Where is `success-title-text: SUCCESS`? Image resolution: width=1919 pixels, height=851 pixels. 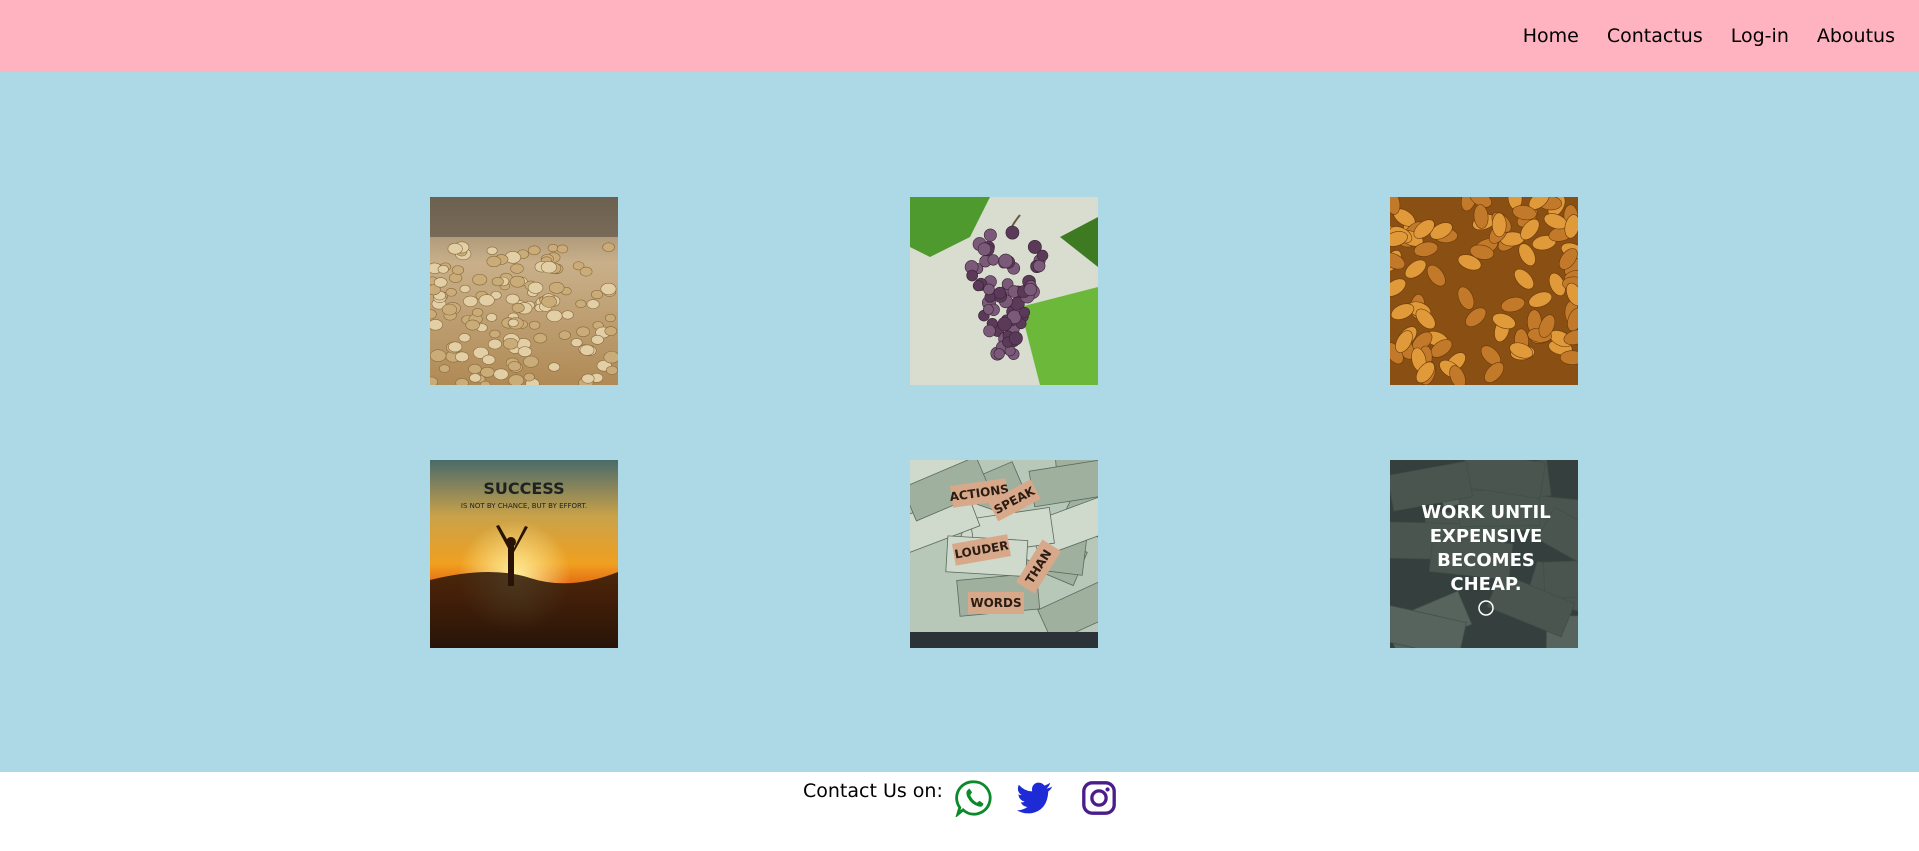 success-title-text: SUCCESS is located at coordinates (523, 488).